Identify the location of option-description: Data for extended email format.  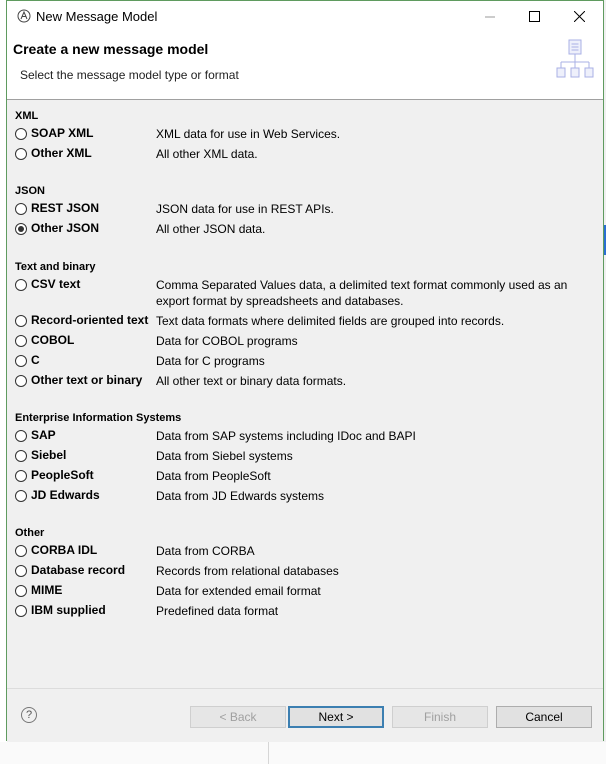
(238, 591).